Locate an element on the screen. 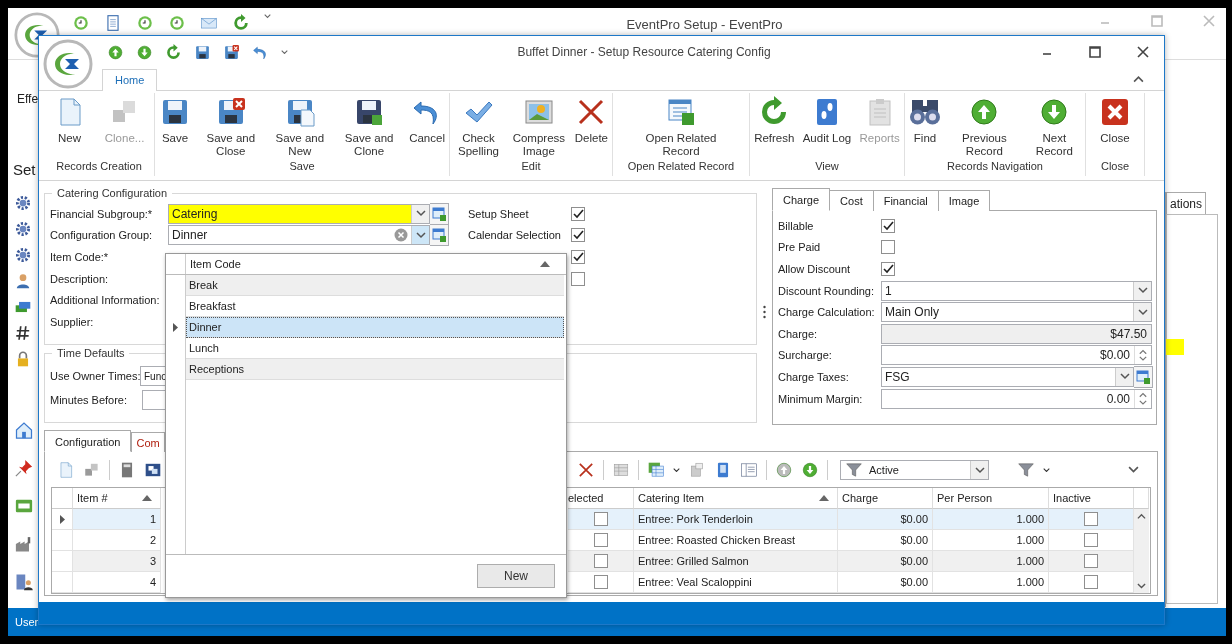 The image size is (1232, 644). house-icon is located at coordinates (24, 430).